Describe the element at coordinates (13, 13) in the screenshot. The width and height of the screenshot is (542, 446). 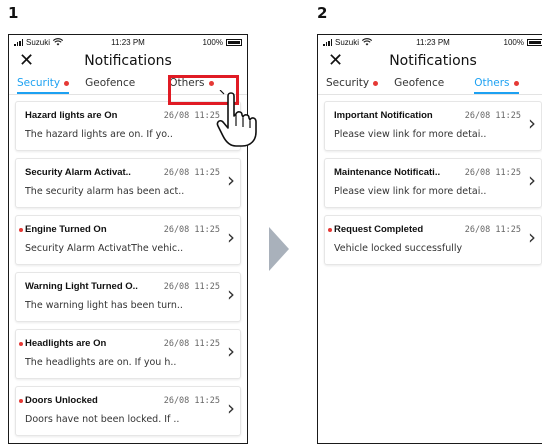
I see `step-number-1: 1` at that location.